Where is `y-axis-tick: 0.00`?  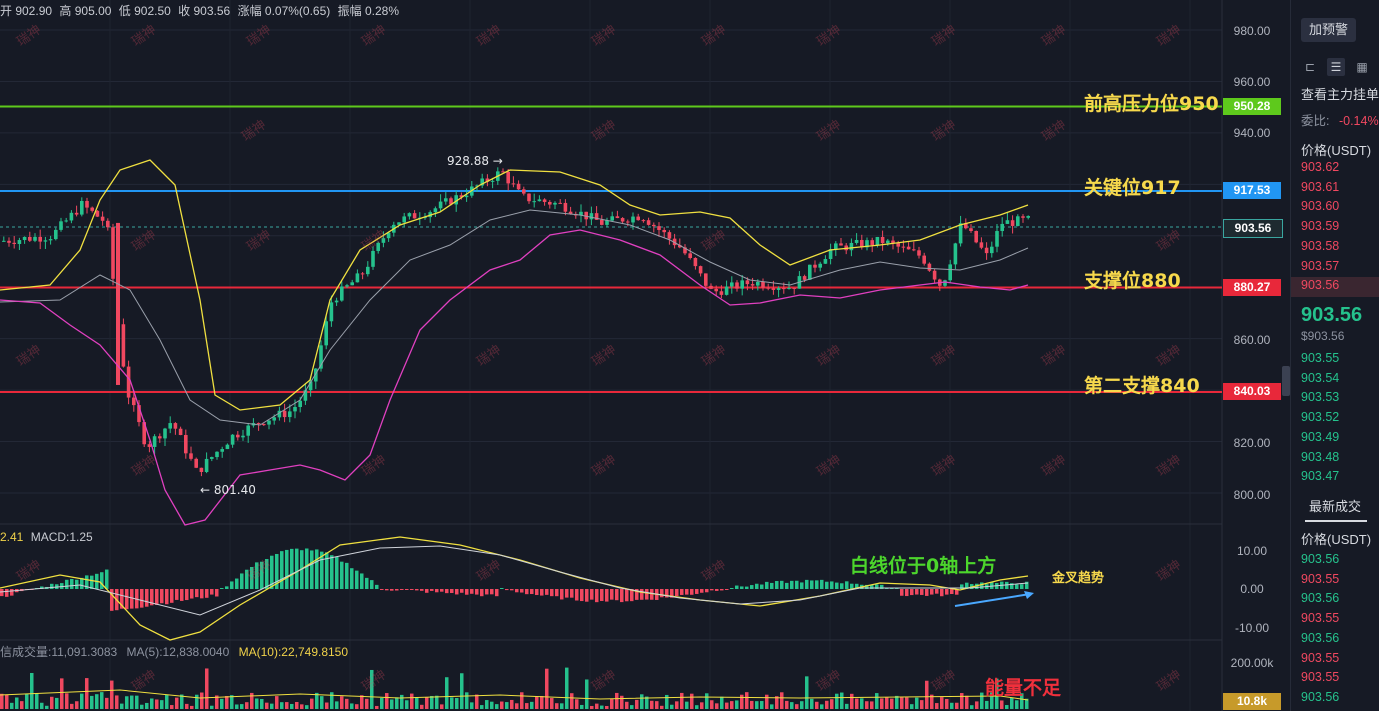 y-axis-tick: 0.00 is located at coordinates (1252, 589).